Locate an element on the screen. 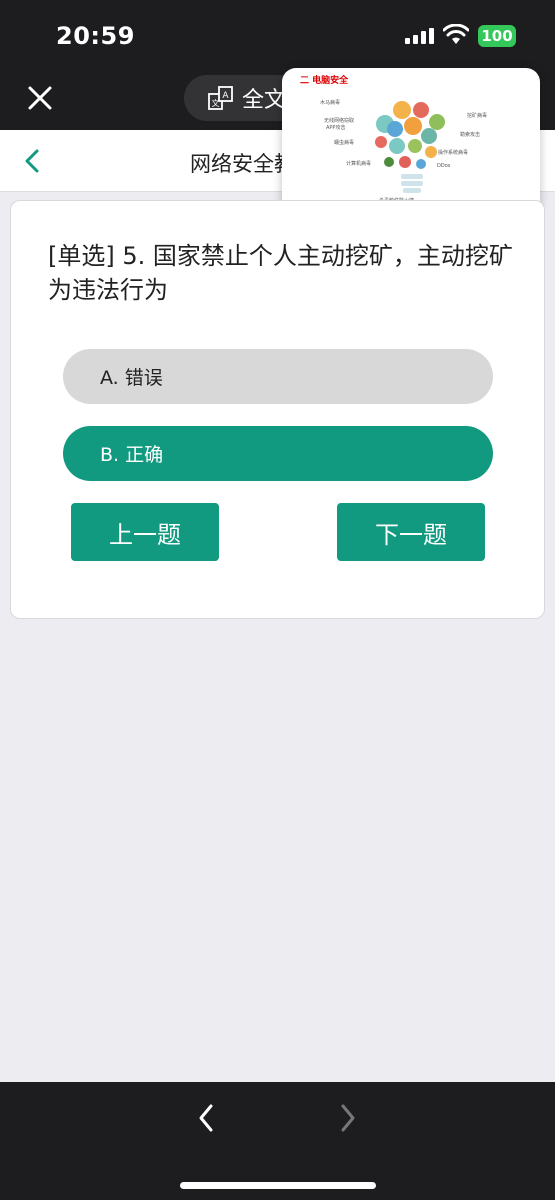 The height and width of the screenshot is (1200, 555). option-label: B. 正确 is located at coordinates (132, 455).